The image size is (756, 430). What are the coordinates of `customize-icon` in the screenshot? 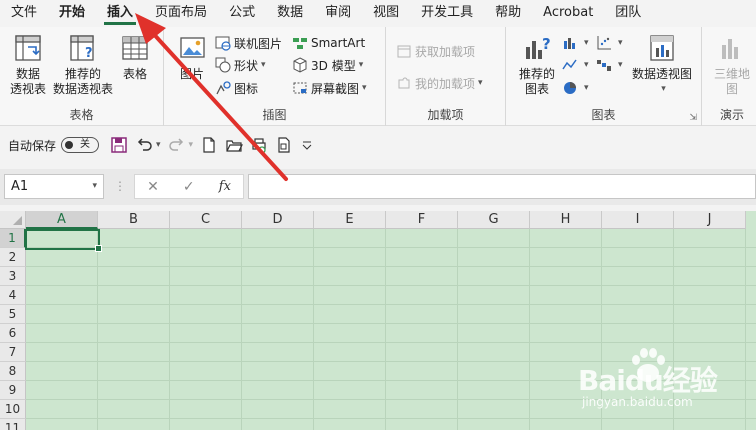 It's located at (307, 145).